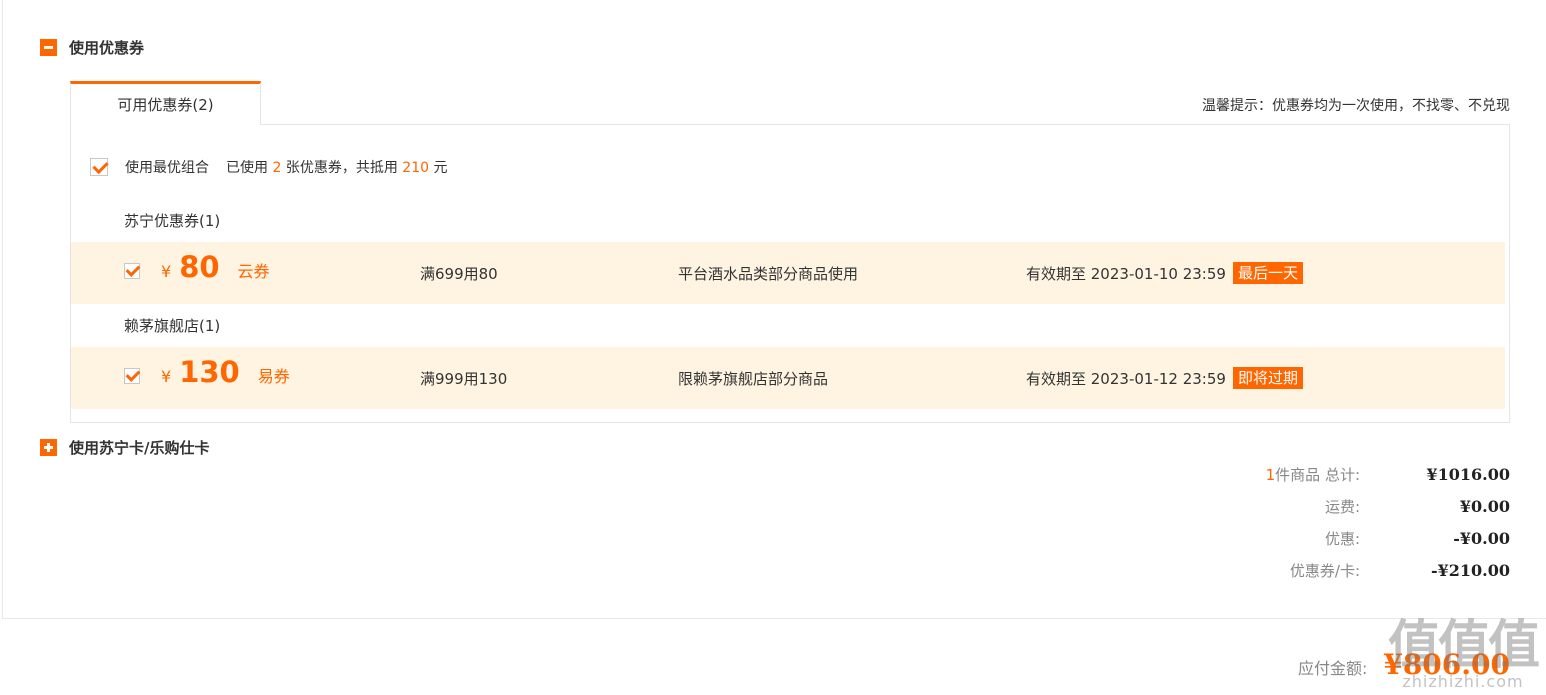 Image resolution: width=1546 pixels, height=695 pixels. What do you see at coordinates (253, 271) in the screenshot?
I see `coupon-kind: 云券` at bounding box center [253, 271].